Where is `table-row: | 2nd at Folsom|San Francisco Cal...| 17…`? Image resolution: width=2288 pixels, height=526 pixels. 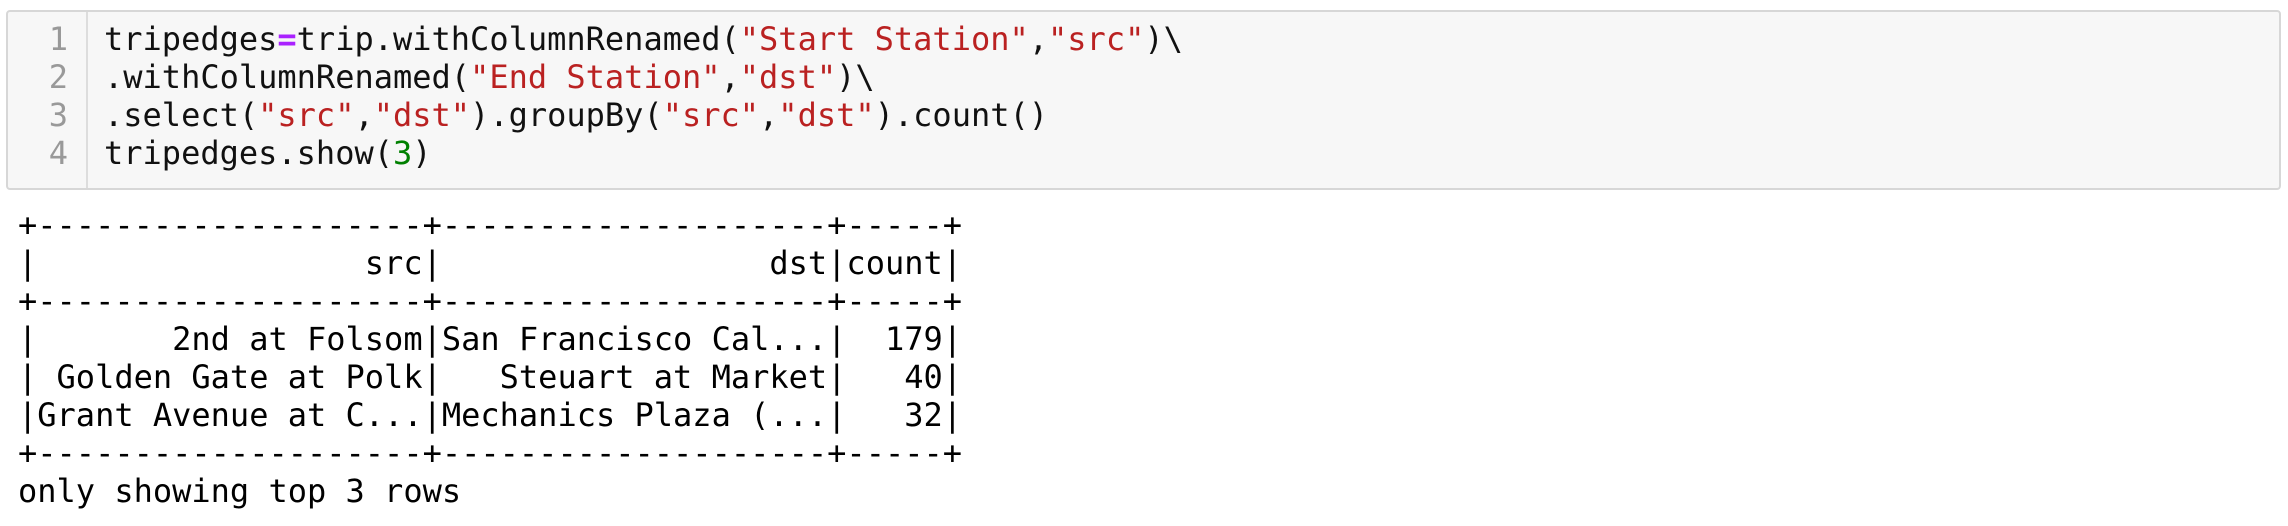 table-row: | 2nd at Folsom|San Francisco Cal...| 17… is located at coordinates (490, 339).